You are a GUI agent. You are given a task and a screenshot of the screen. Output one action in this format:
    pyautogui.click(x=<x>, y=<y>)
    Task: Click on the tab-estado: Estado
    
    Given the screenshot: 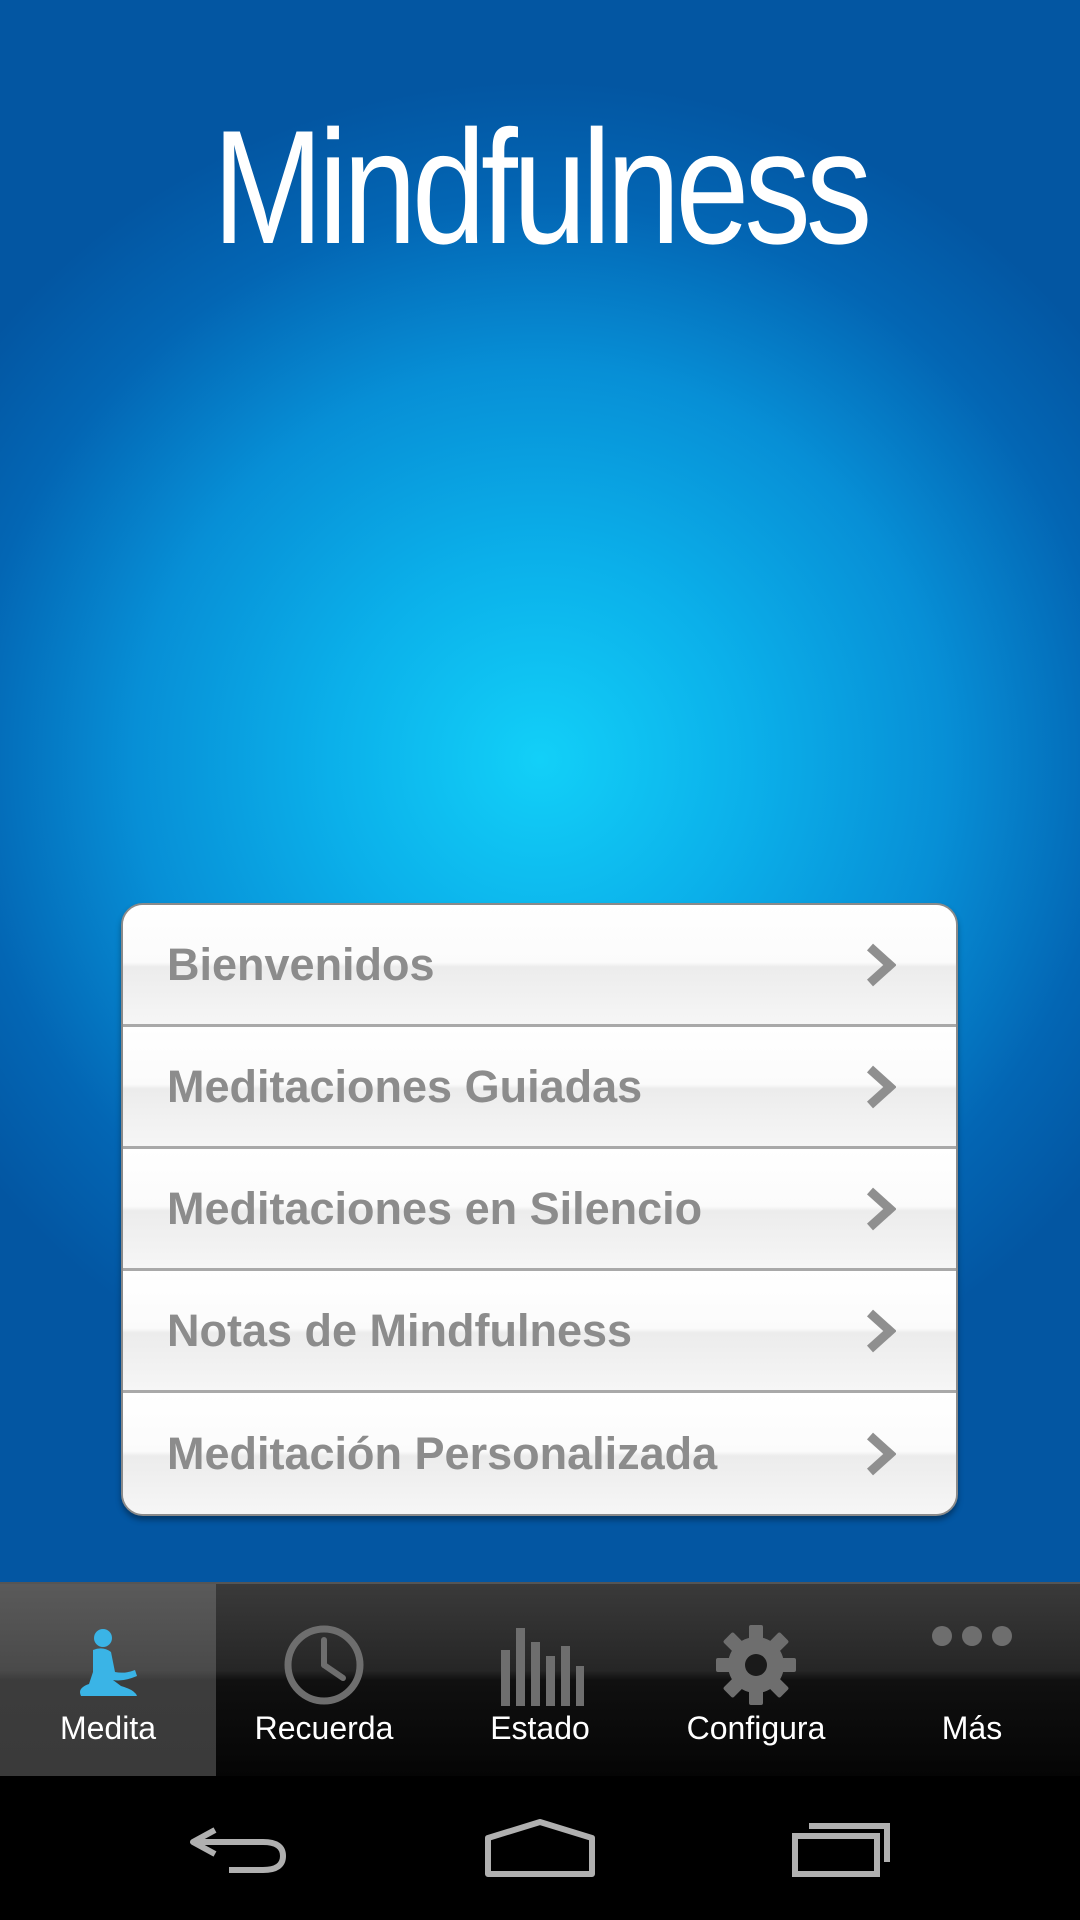 What is the action you would take?
    pyautogui.click(x=540, y=1680)
    